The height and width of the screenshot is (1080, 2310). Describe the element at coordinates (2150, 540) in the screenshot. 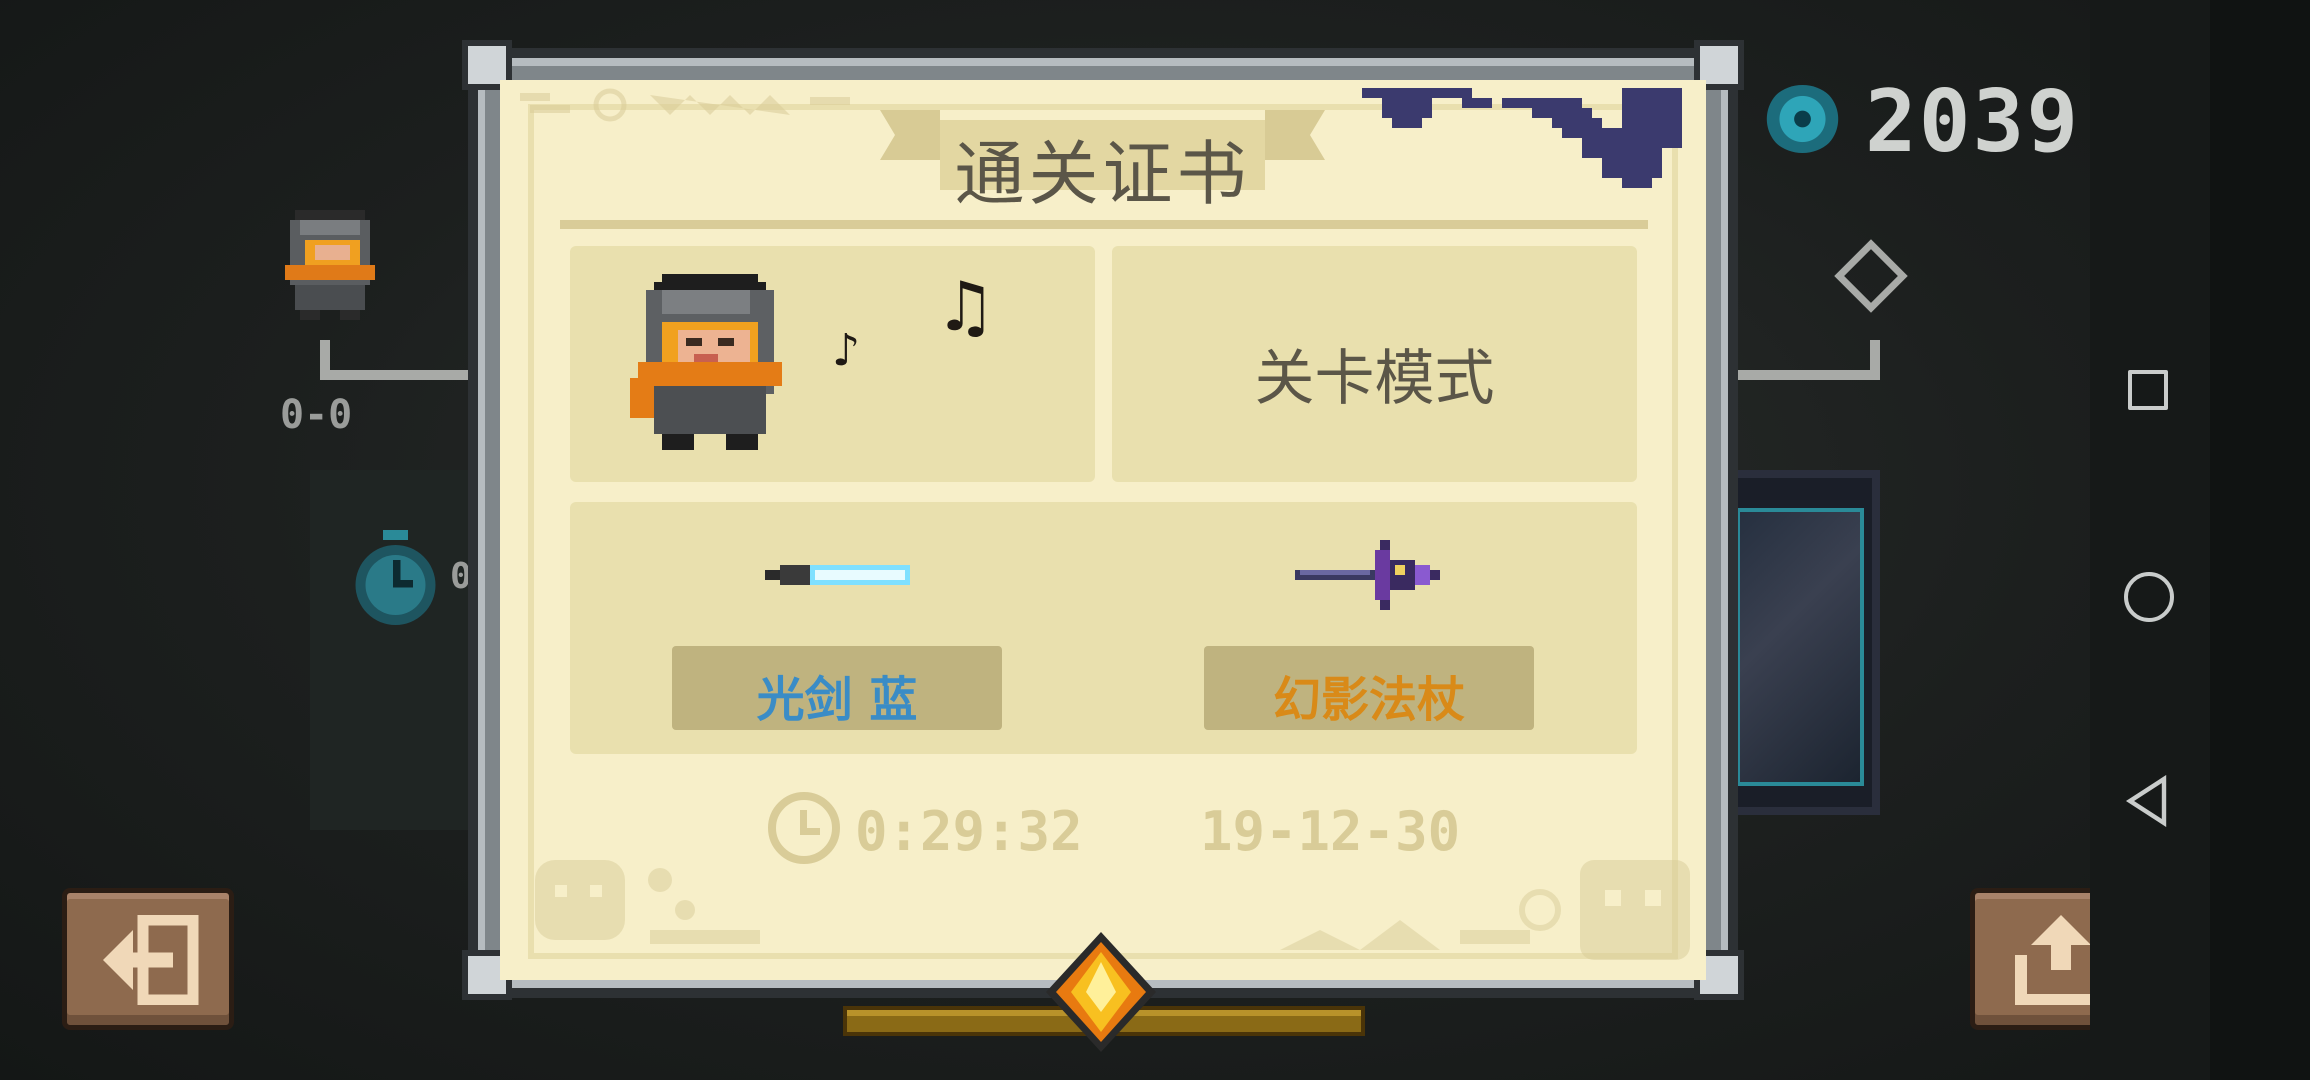

I see `system-nav-bar-inner` at that location.